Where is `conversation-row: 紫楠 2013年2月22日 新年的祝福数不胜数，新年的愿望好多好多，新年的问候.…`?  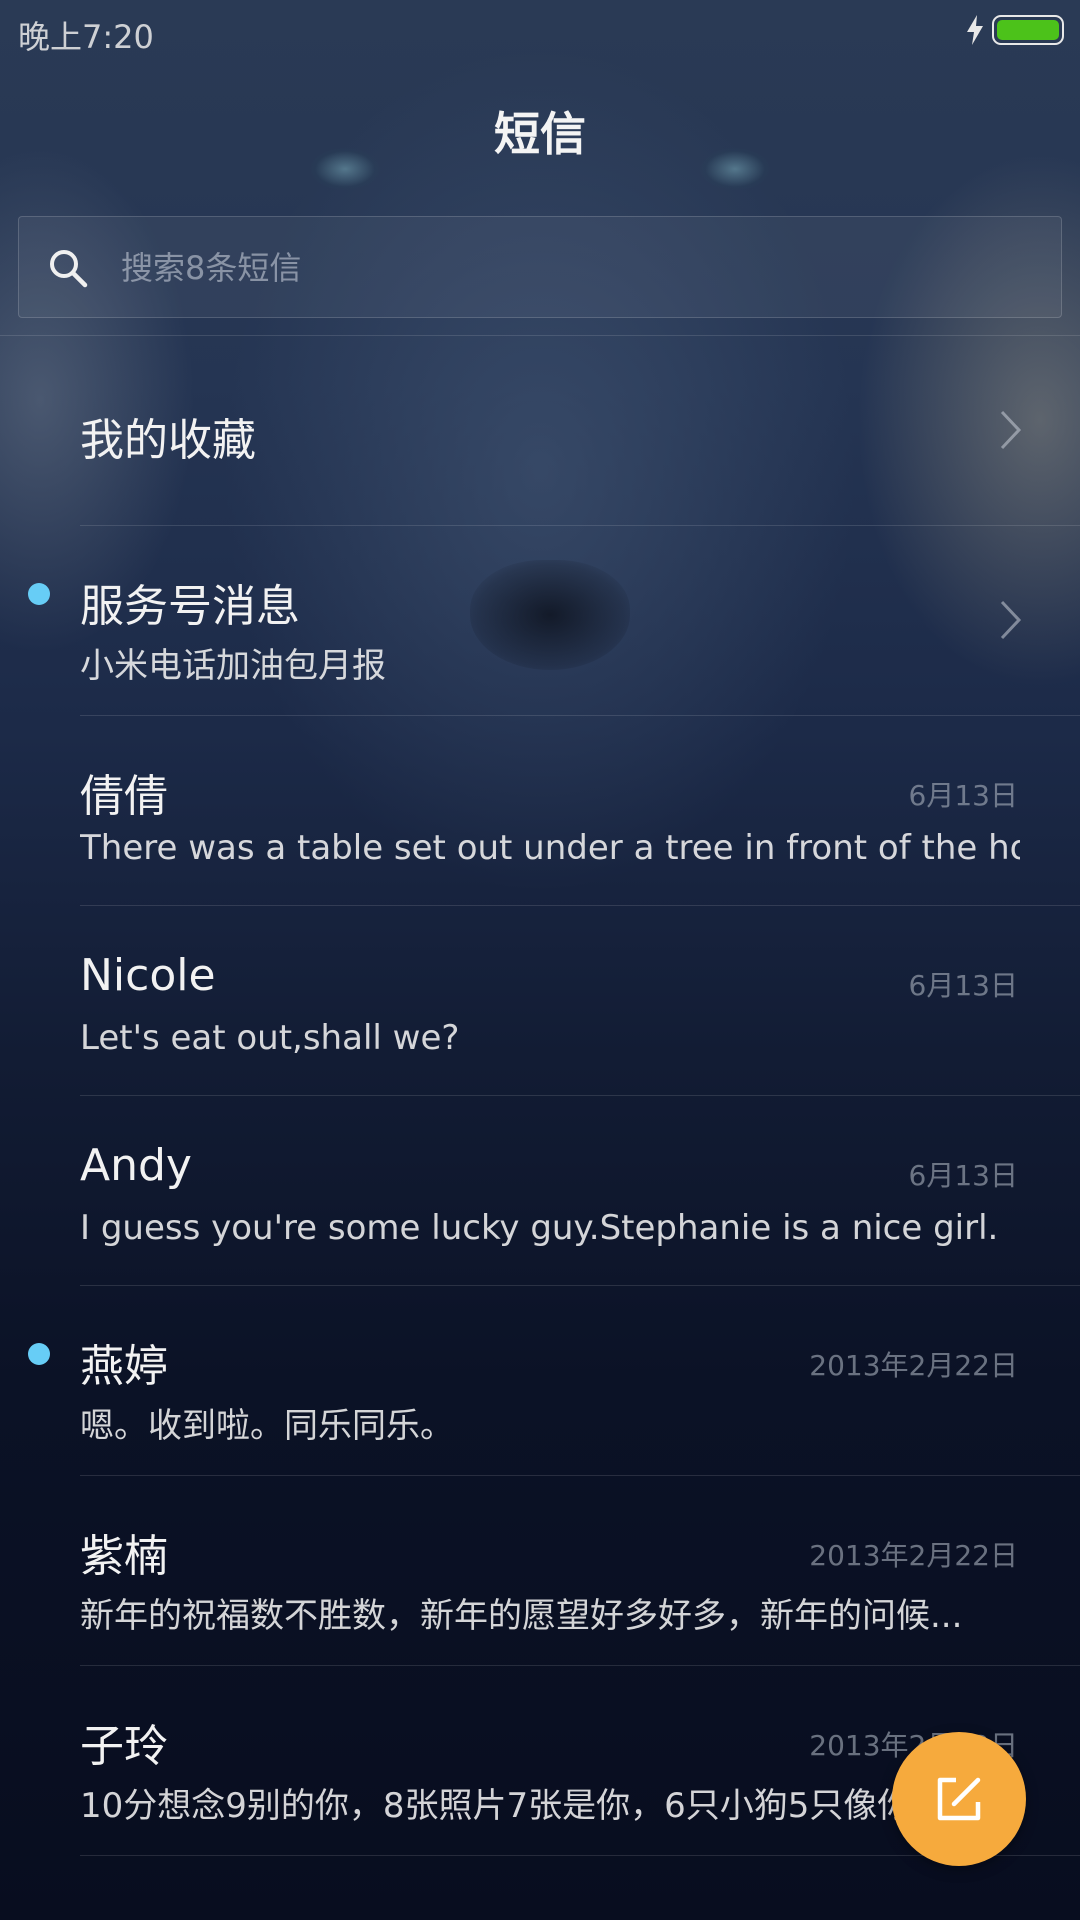
conversation-row: 紫楠 2013年2月22日 新年的祝福数不胜数，新年的愿望好多好多，新年的问候.… is located at coordinates (580, 1571).